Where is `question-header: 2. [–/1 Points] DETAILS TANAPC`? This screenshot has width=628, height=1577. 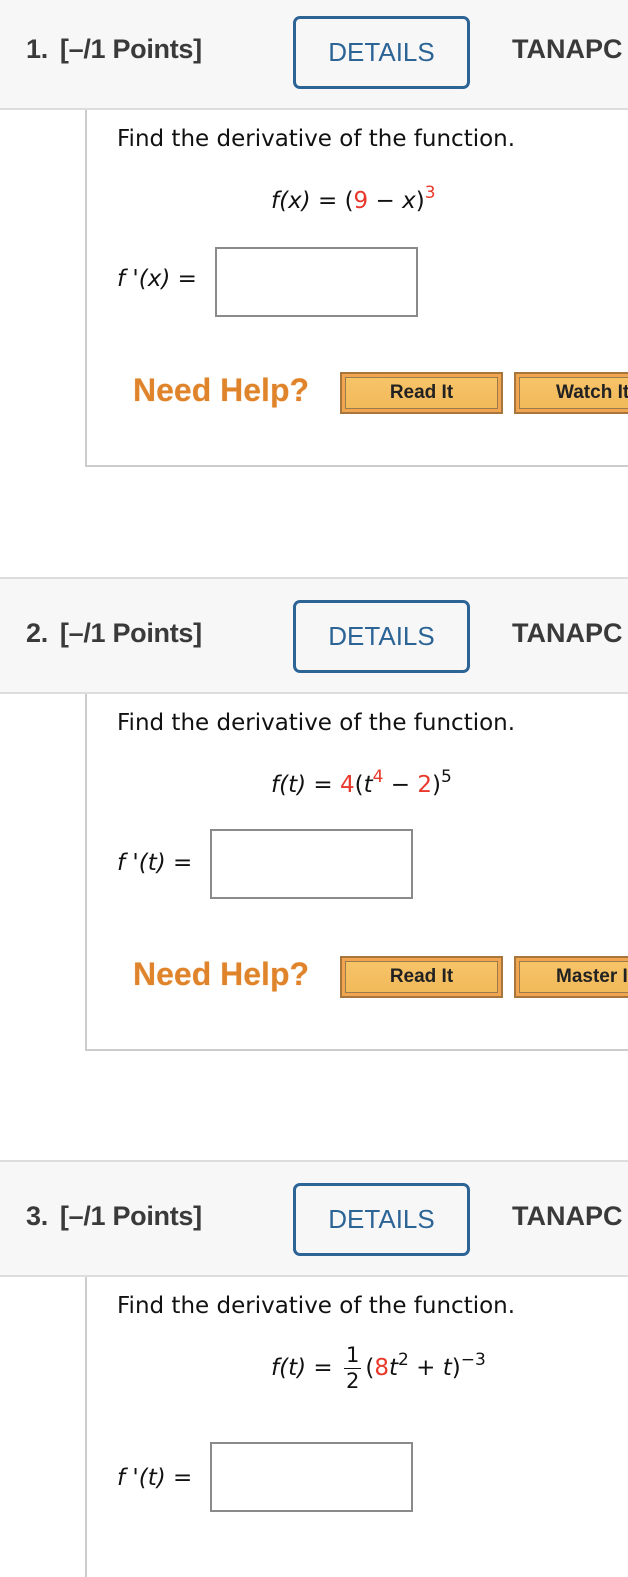
question-header: 2. [–/1 Points] DETAILS TANAPC is located at coordinates (314, 635).